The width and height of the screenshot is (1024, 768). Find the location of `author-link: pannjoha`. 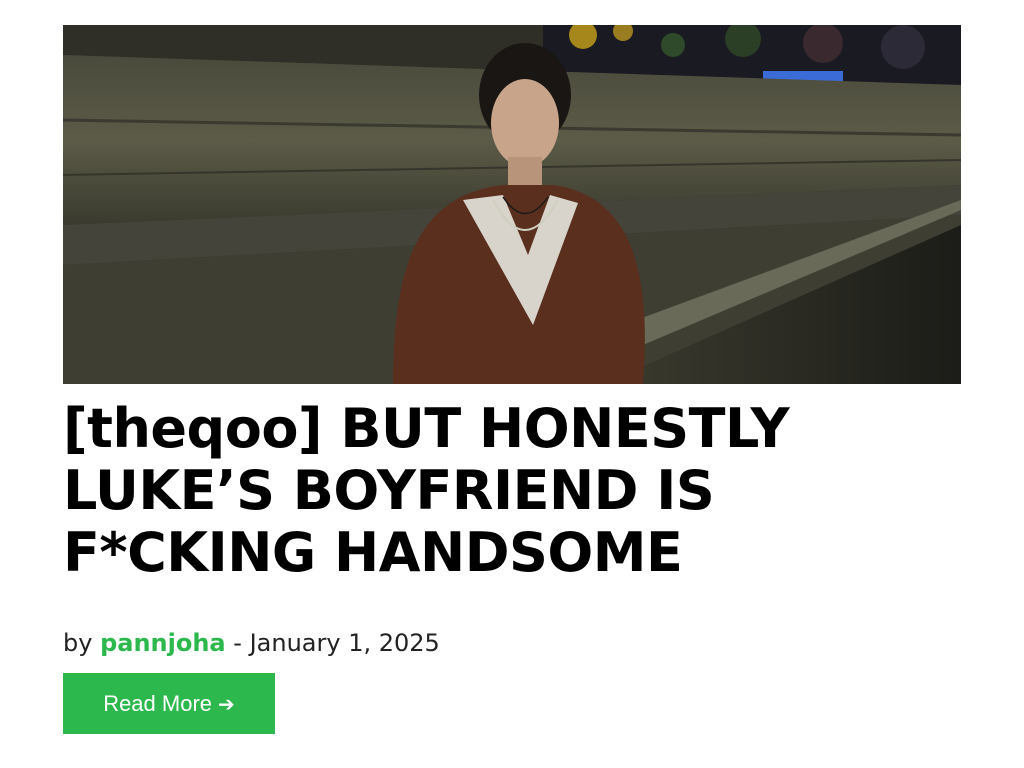

author-link: pannjoha is located at coordinates (163, 643).